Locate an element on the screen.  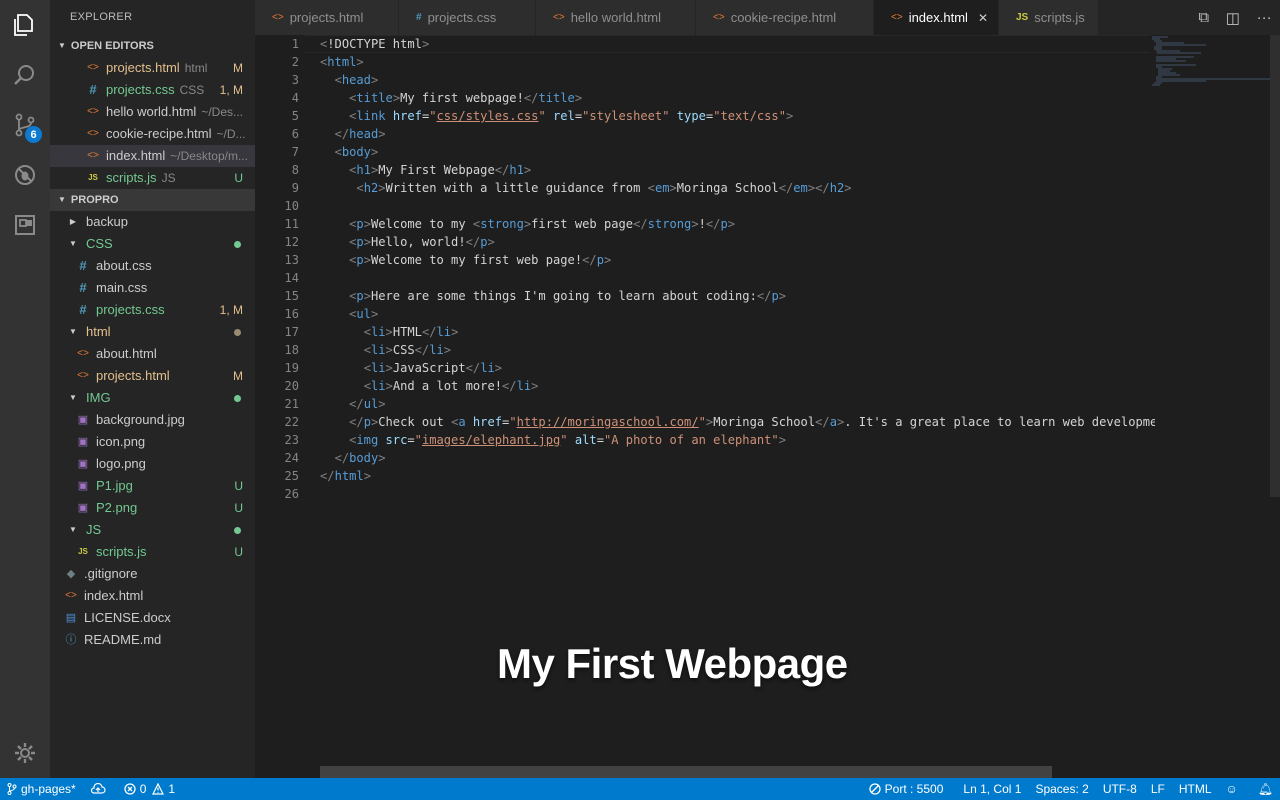
open-editor-item: # projects.css CSS 1, M is located at coordinates (152, 90).